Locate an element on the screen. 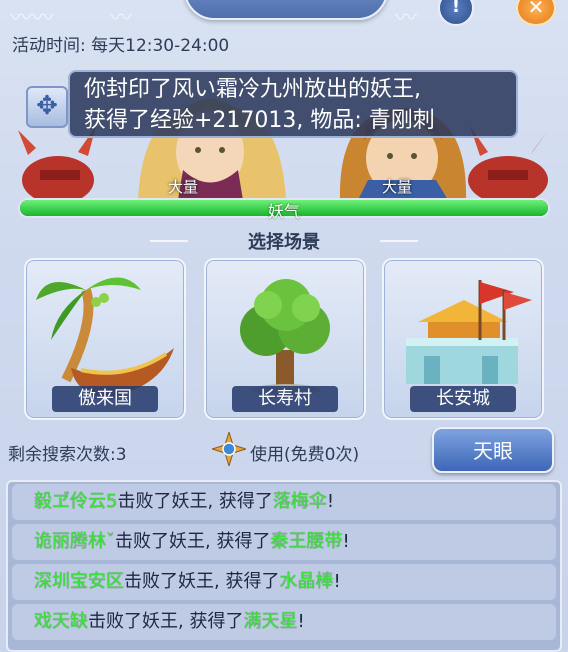 The image size is (568, 652). yaoqi-label: 妖气 is located at coordinates (283, 211).